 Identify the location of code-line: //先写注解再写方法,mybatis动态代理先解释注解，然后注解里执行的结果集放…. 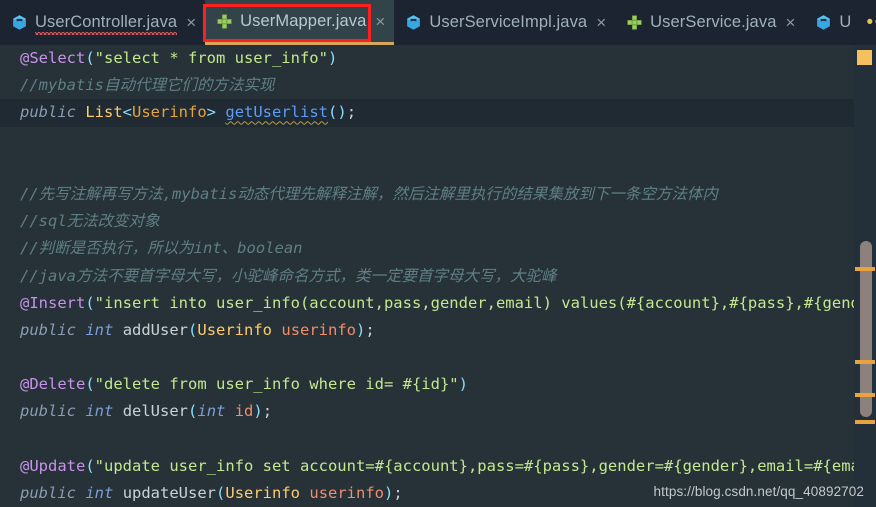
(438, 194).